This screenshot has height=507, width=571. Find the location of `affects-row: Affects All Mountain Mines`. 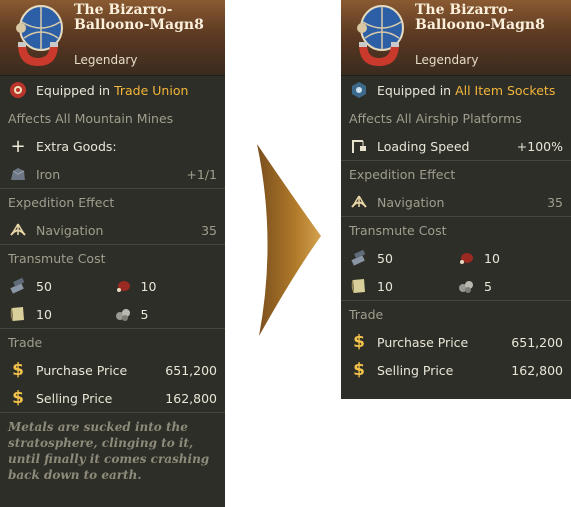

affects-row: Affects All Mountain Mines is located at coordinates (112, 118).